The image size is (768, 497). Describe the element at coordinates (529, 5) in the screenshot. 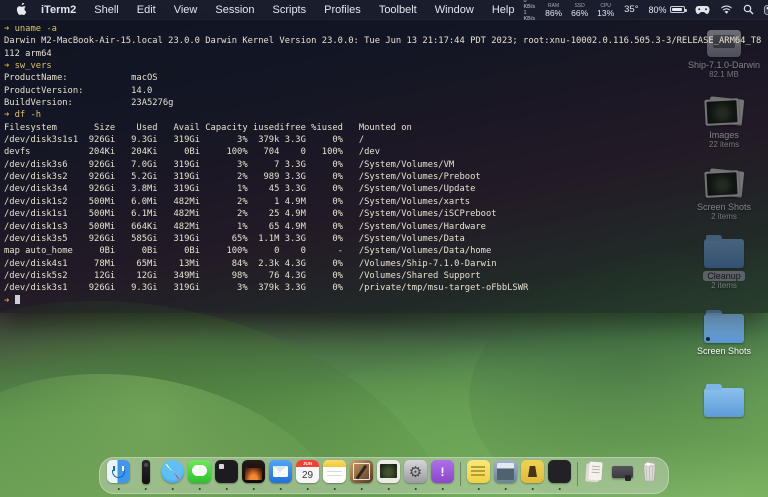

I see `net-up: 0 KB/s` at that location.